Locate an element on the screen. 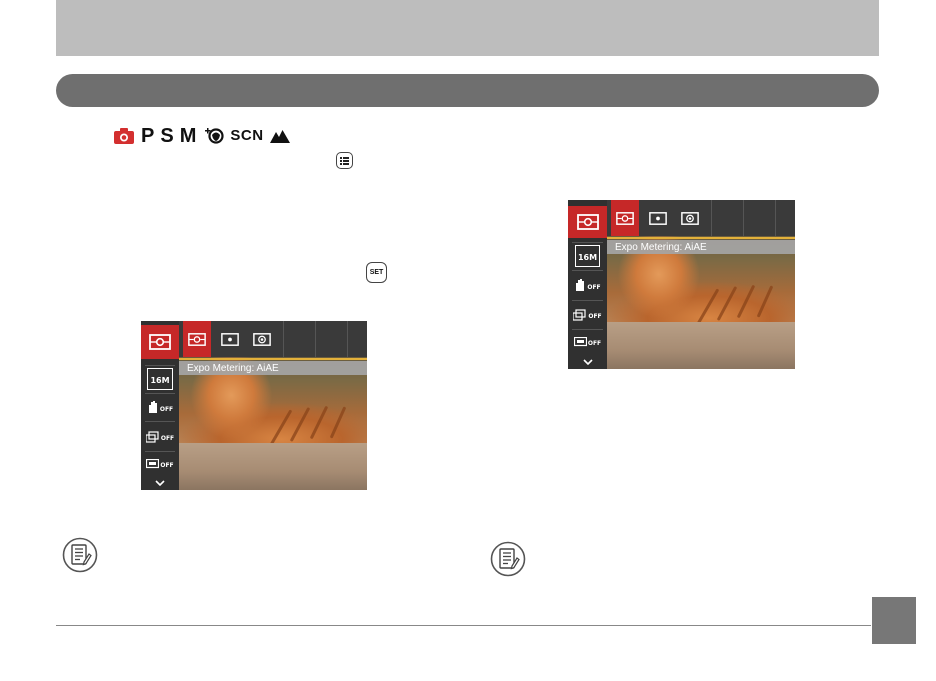 This screenshot has width=936, height=681. camera-screen-left: 16M OFF OFF OFF Expo Metering: AiAE is located at coordinates (254, 405).